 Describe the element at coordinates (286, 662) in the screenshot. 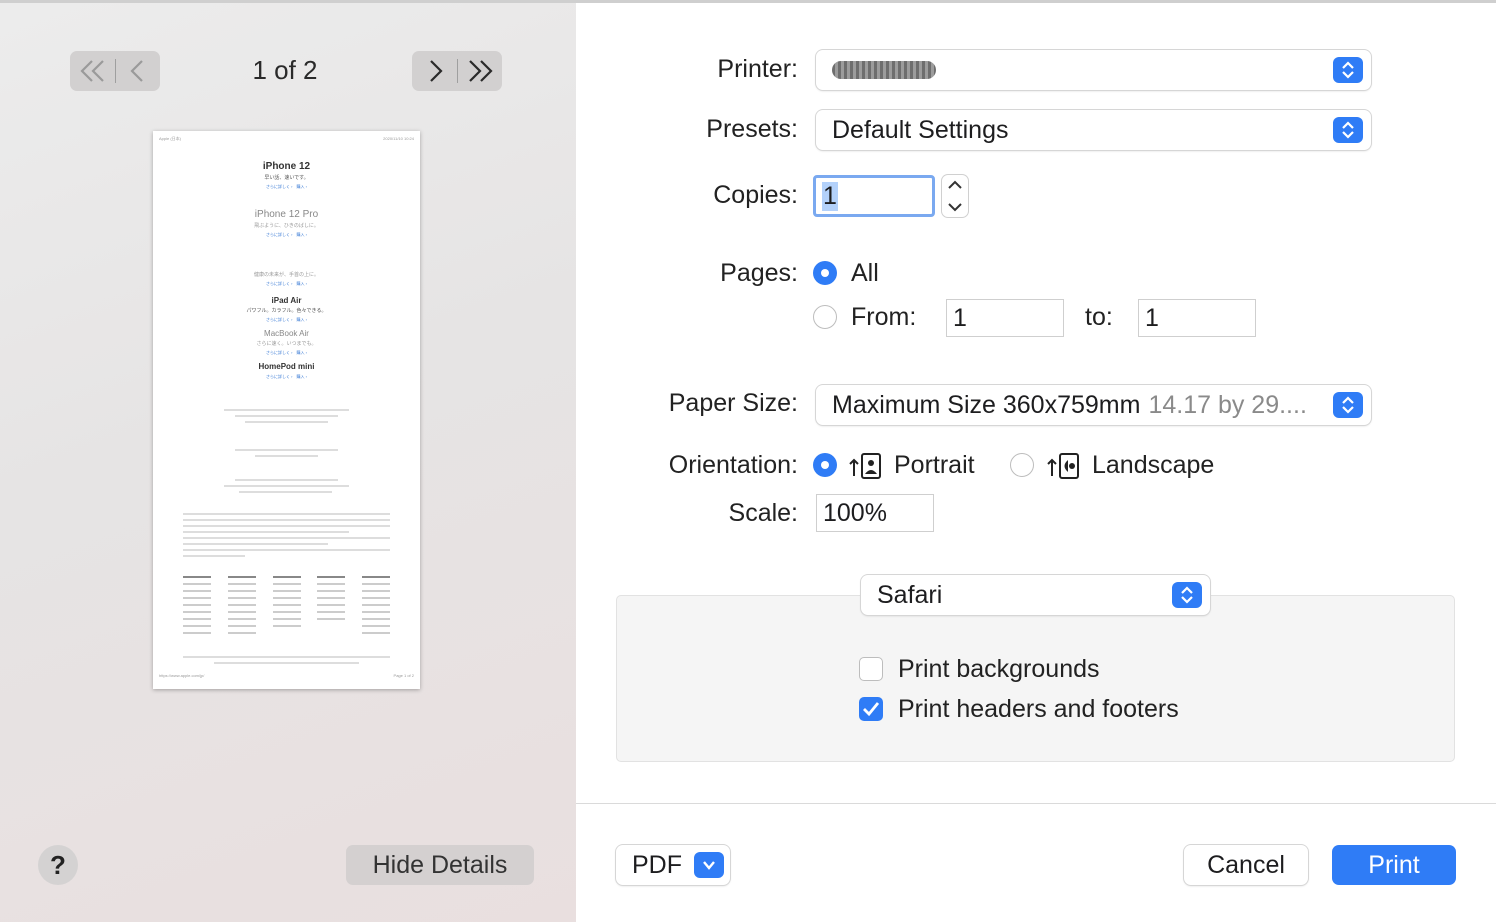

I see `preview-legal-lines` at that location.